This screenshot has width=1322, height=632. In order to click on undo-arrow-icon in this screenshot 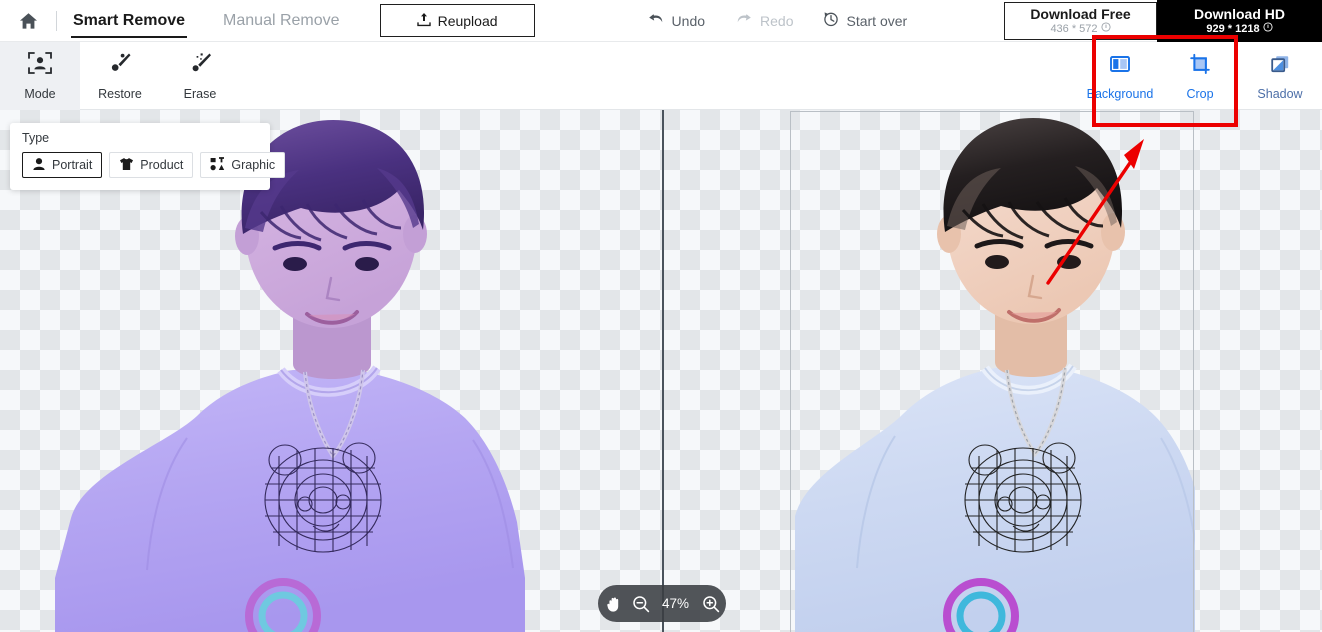, I will do `click(656, 20)`.